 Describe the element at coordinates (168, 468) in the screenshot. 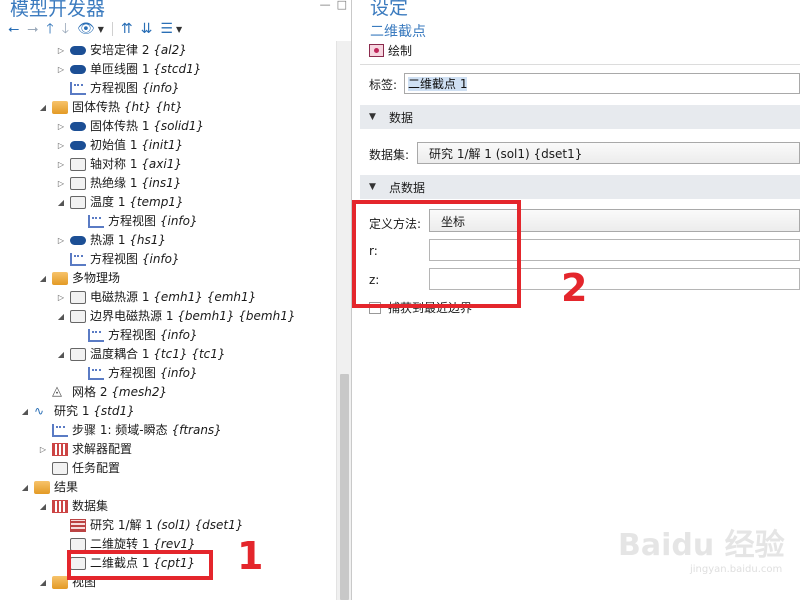

I see `tree-item: 任务配置` at that location.